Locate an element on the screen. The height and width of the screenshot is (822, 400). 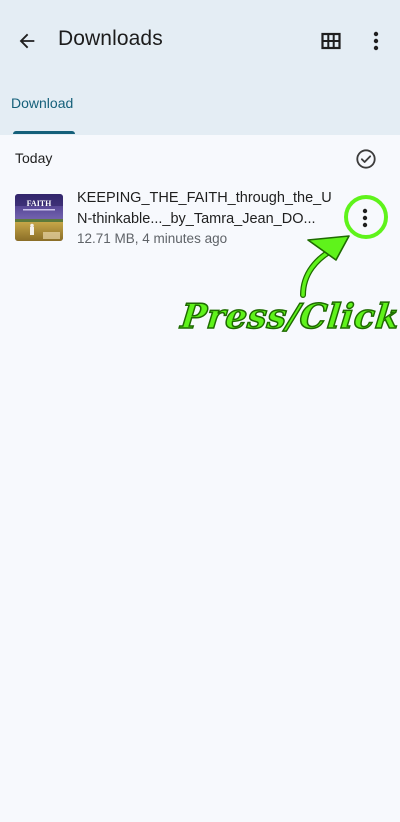
back-button is located at coordinates (27, 41).